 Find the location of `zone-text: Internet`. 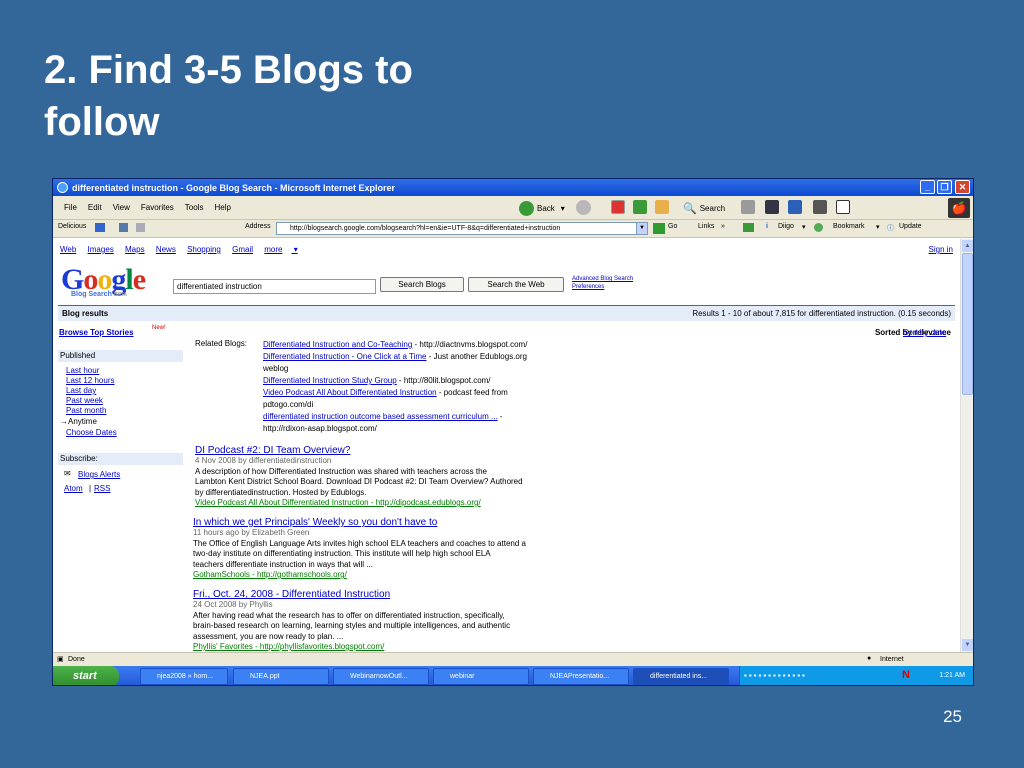

zone-text: Internet is located at coordinates (892, 659).